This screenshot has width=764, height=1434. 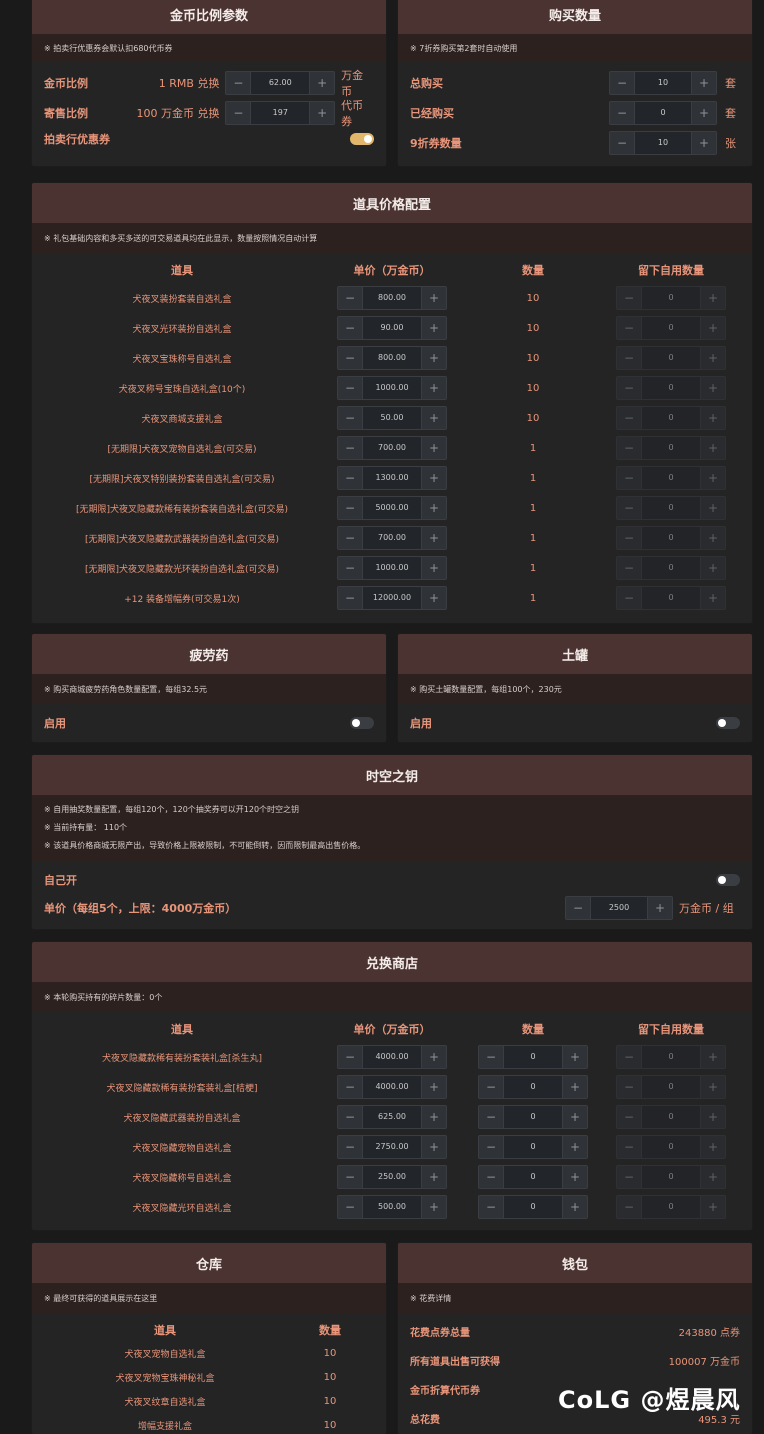 I want to click on value-stepper: −50.00 +, so click(x=392, y=418).